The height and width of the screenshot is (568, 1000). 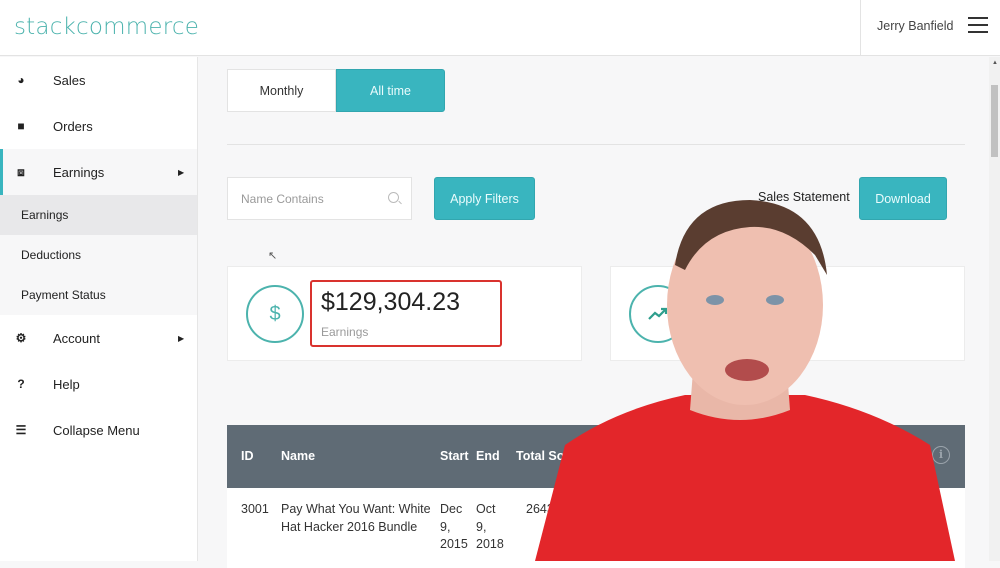 What do you see at coordinates (98, 295) in the screenshot?
I see `sidebar-subitem-payment-status: Payment Status` at bounding box center [98, 295].